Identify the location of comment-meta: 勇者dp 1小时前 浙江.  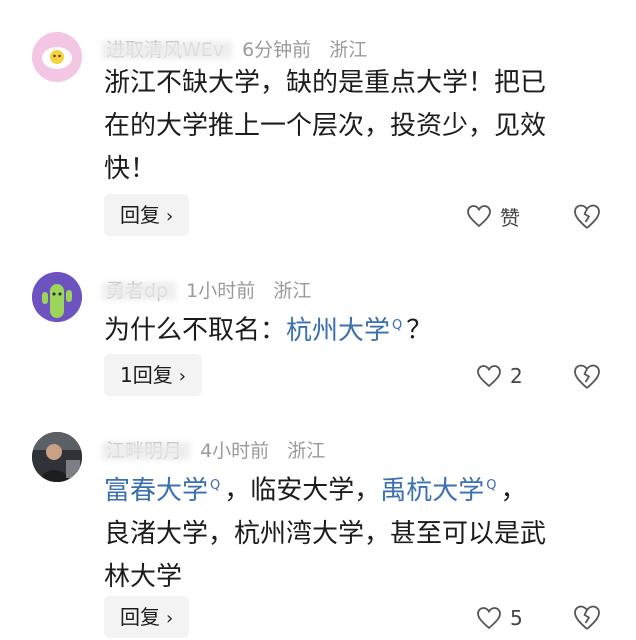
(214, 289).